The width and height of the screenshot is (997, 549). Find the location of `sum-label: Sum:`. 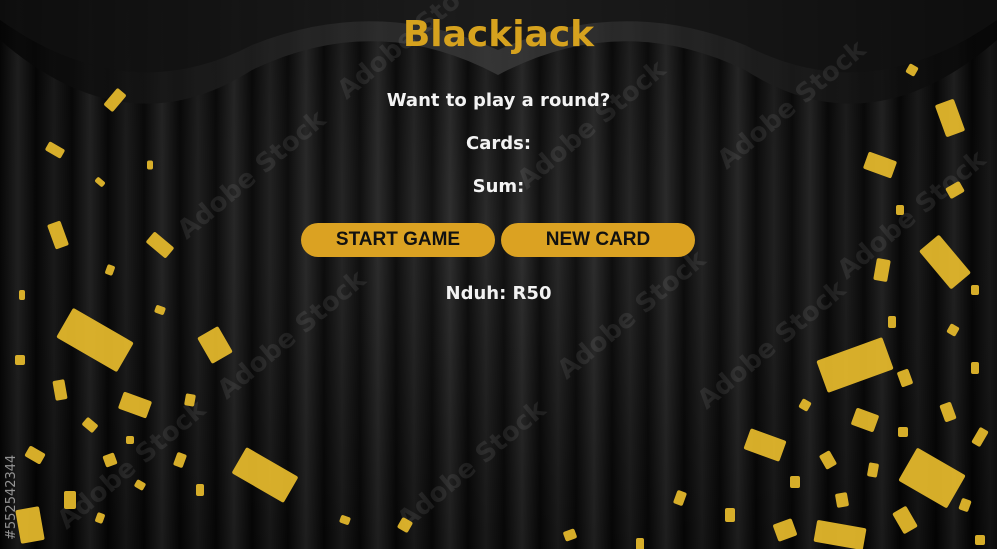

sum-label: Sum: is located at coordinates (498, 186).